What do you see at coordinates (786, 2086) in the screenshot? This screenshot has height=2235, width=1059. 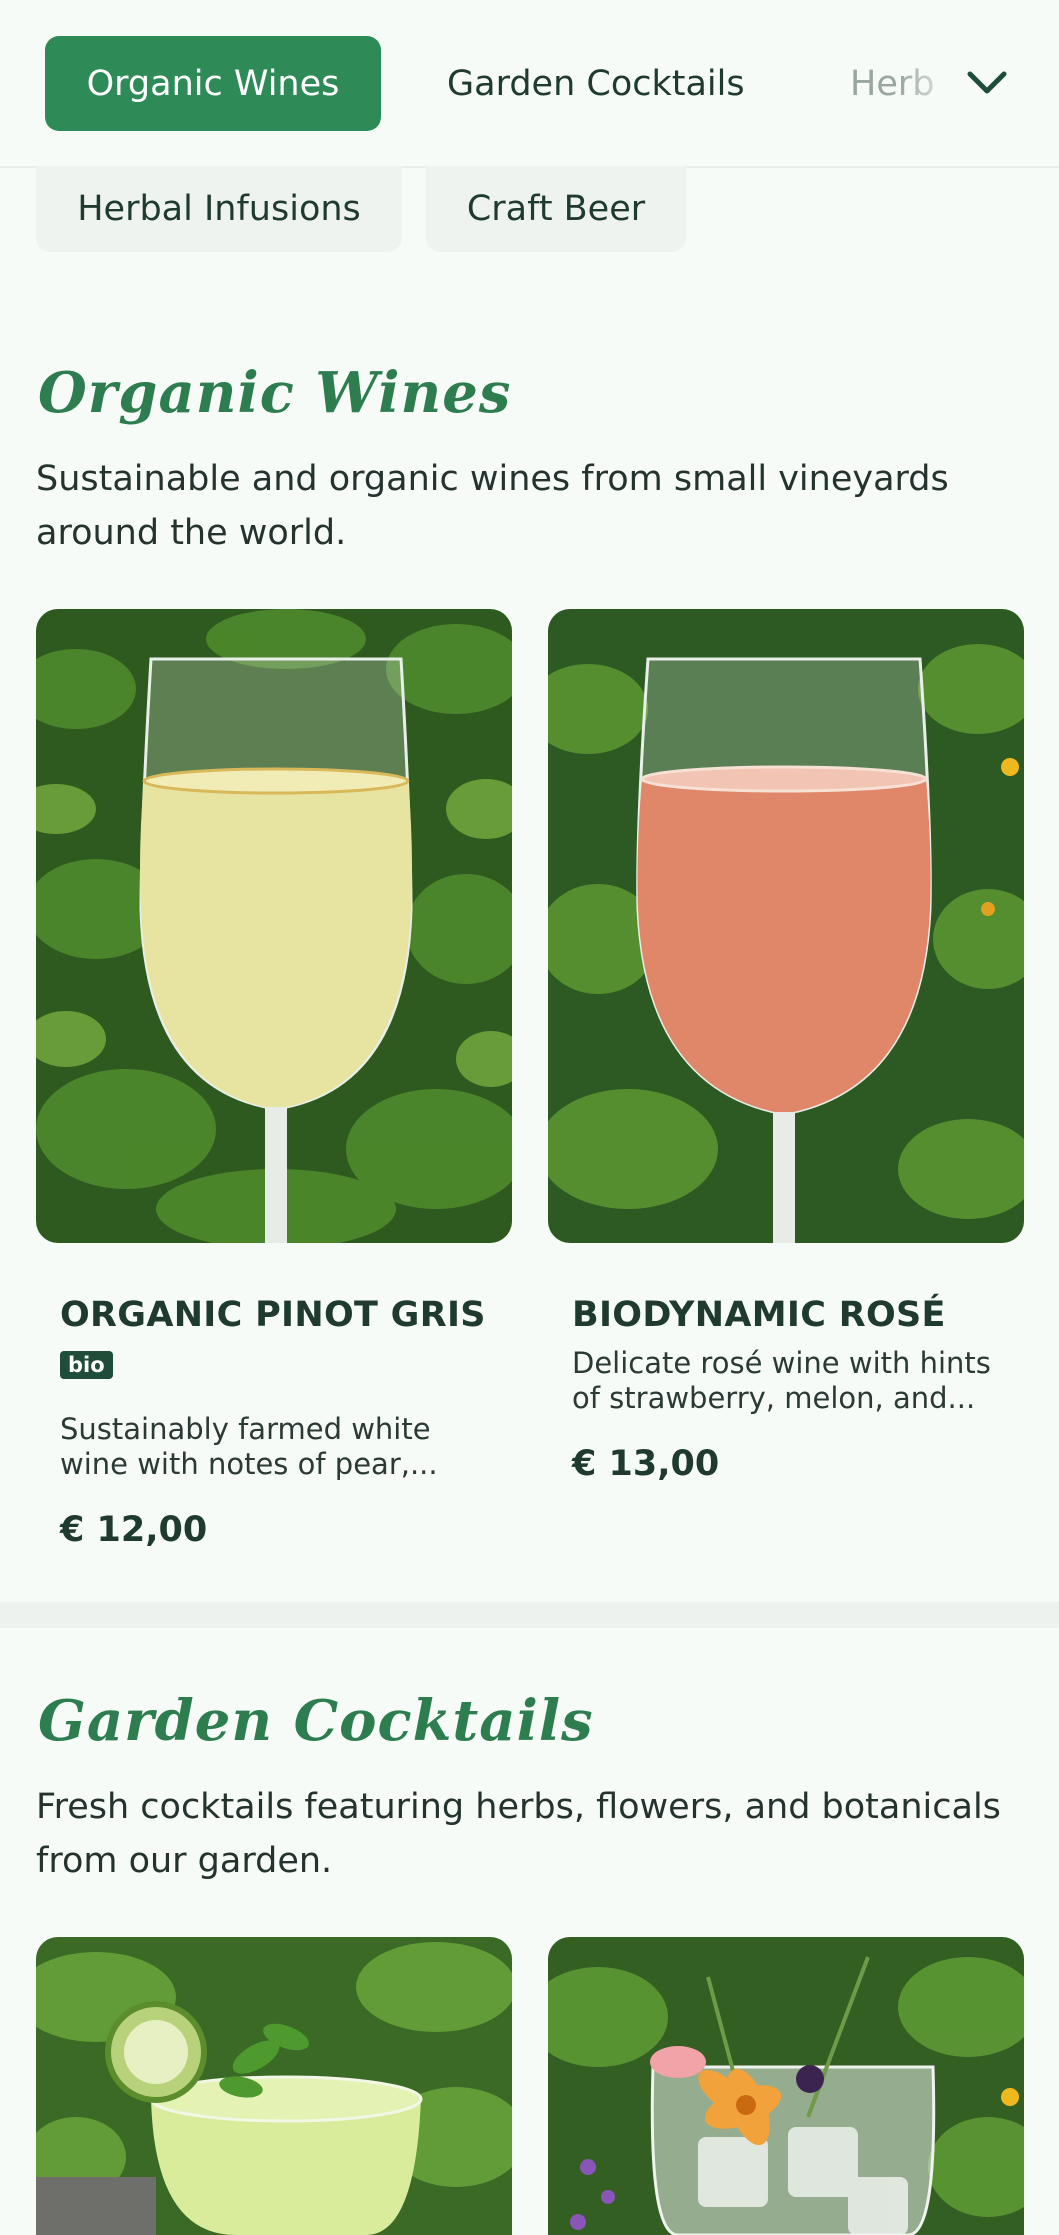 I see `product-image-flower-cocktail` at bounding box center [786, 2086].